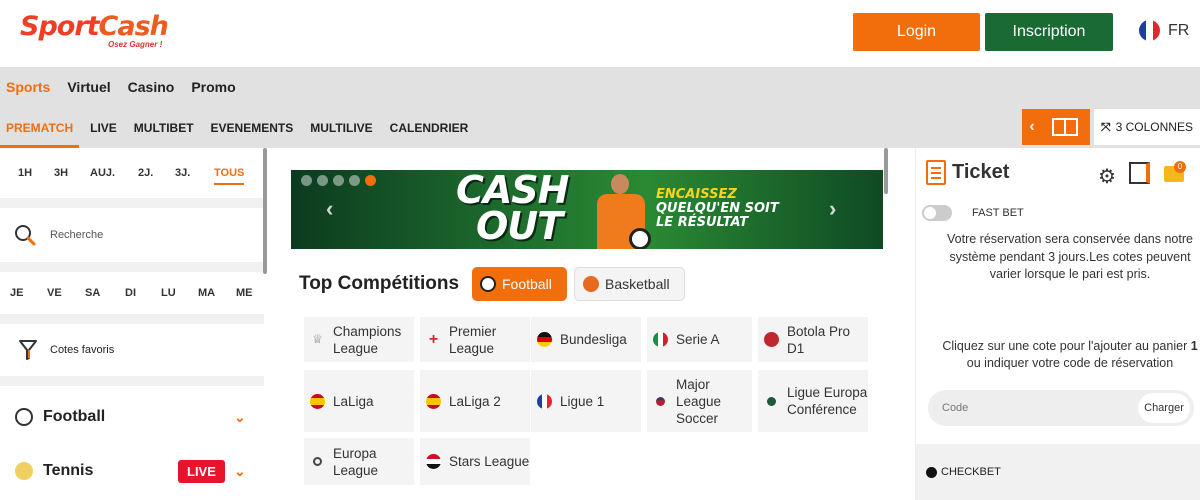 The image size is (1200, 500). I want to click on logo: SportCash Osez Gagner !, so click(94, 31).